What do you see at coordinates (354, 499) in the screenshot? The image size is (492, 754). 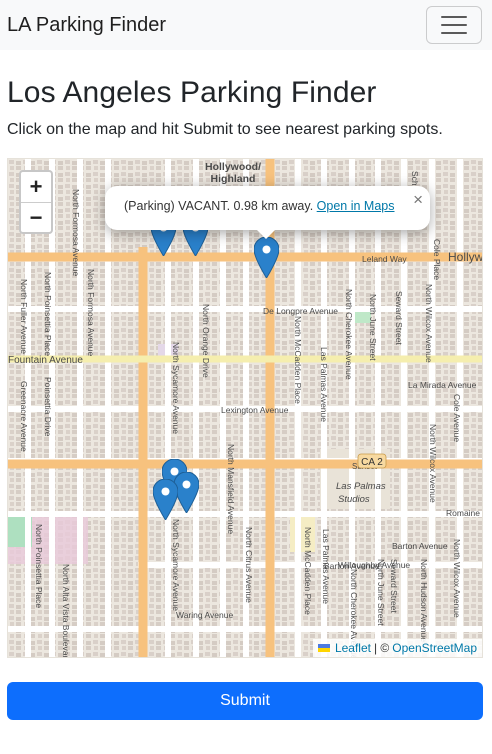 I see `svg-text: Studios` at bounding box center [354, 499].